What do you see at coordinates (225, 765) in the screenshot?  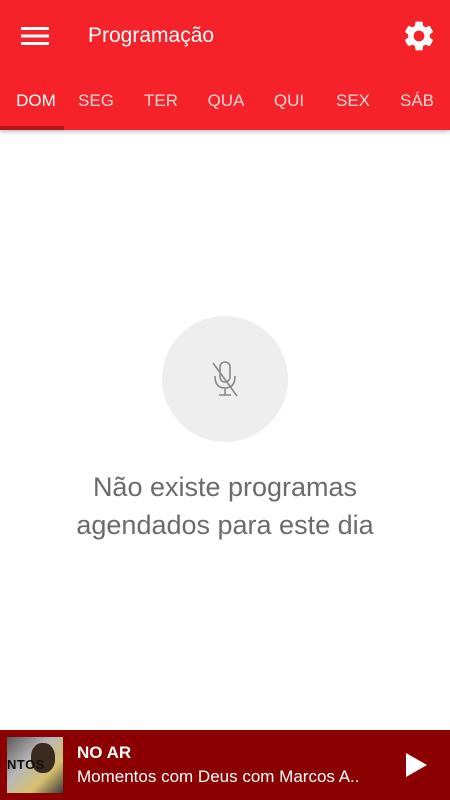 I see `now-playing-bar` at bounding box center [225, 765].